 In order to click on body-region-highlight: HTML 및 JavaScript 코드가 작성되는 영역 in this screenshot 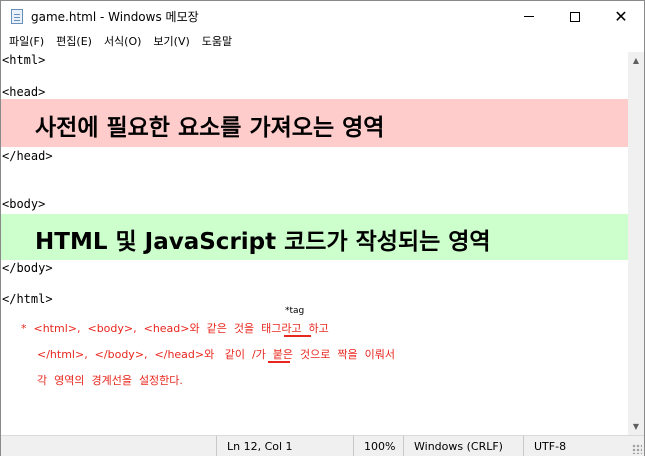, I will do `click(314, 237)`.